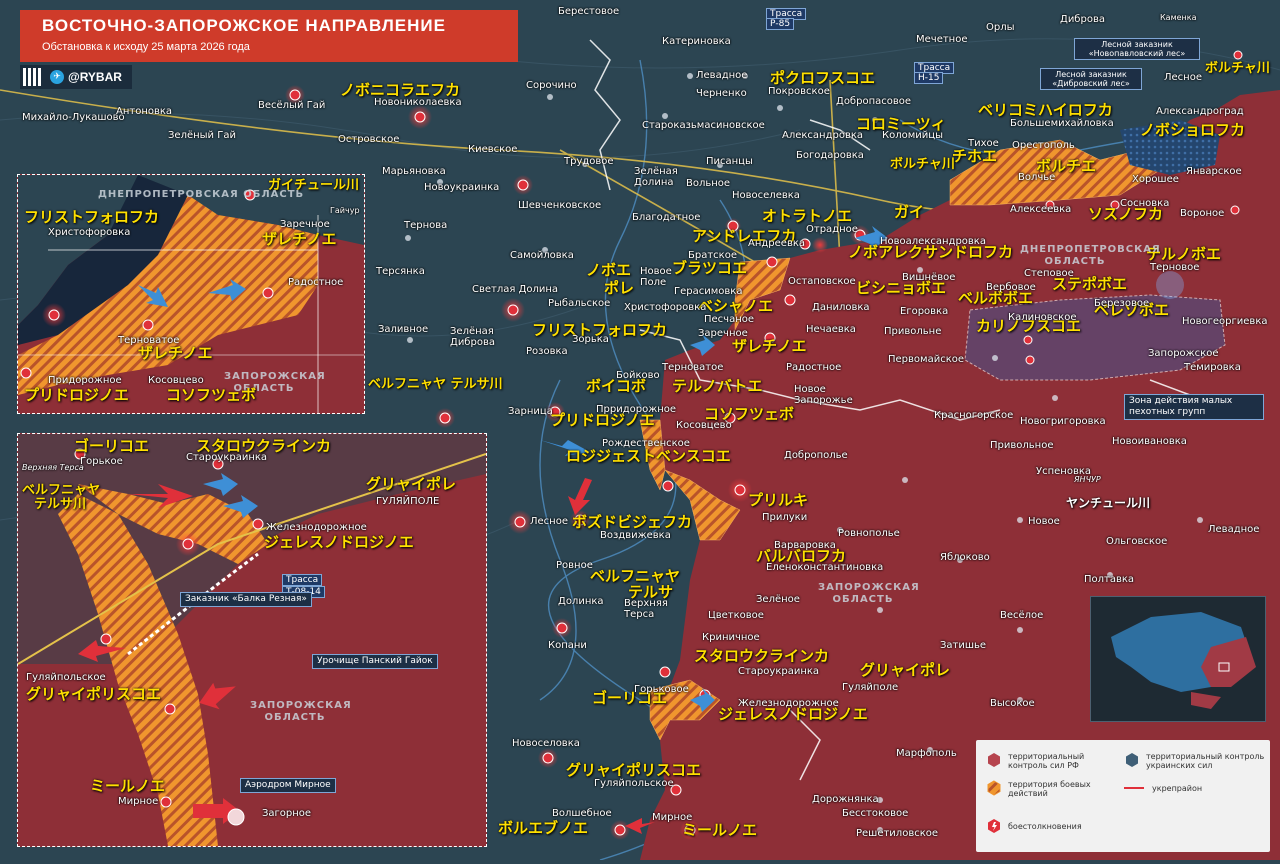 The height and width of the screenshot is (864, 1280). Describe the element at coordinates (823, 78) in the screenshot. I see `label-pokrovskoe: ポクロフスコエ` at that location.